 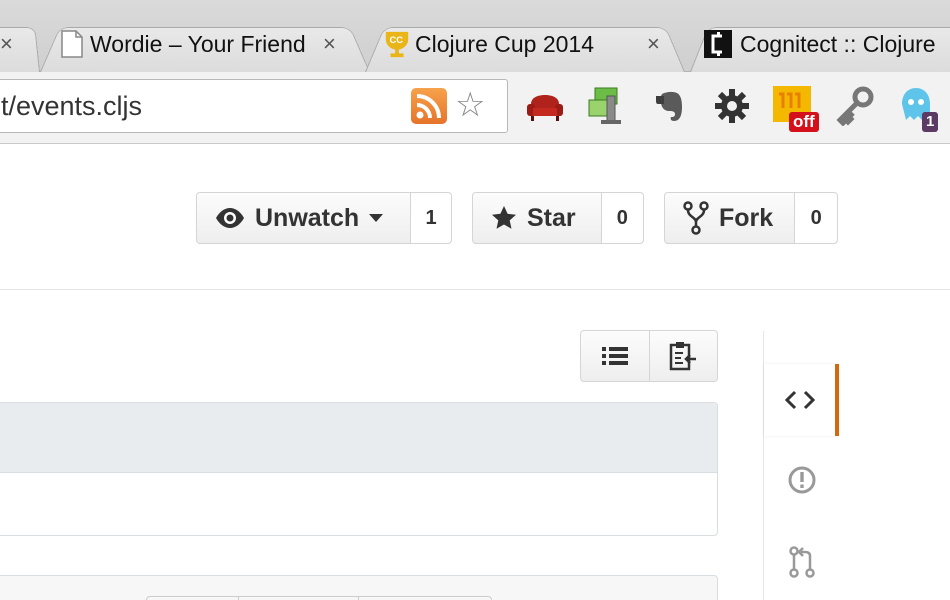 I want to click on eye-icon, so click(x=230, y=218).